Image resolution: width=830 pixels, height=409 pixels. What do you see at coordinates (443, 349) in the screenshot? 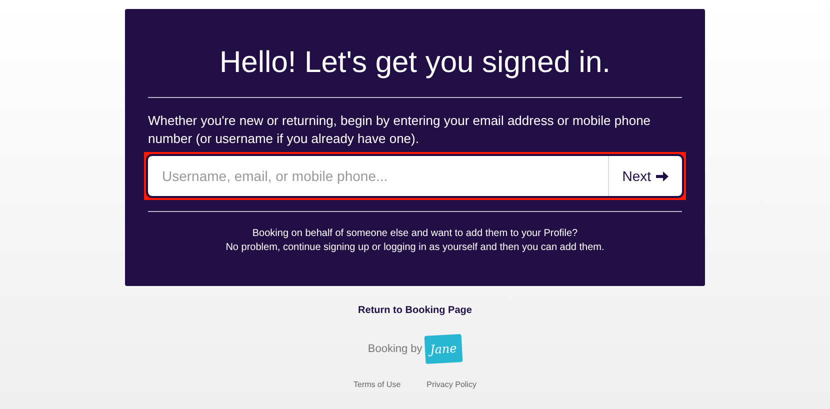
I see `jane-logo: Jane` at bounding box center [443, 349].